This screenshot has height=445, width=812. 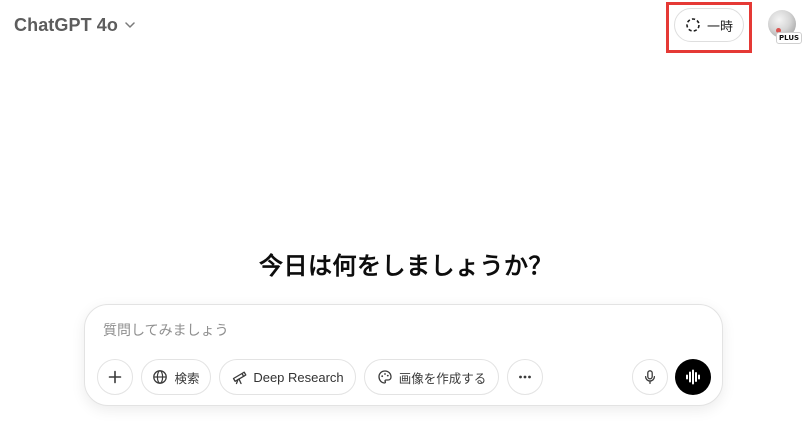 What do you see at coordinates (406, 26) in the screenshot?
I see `top-bar: ChatGPT 4o 一時 PLUS` at bounding box center [406, 26].